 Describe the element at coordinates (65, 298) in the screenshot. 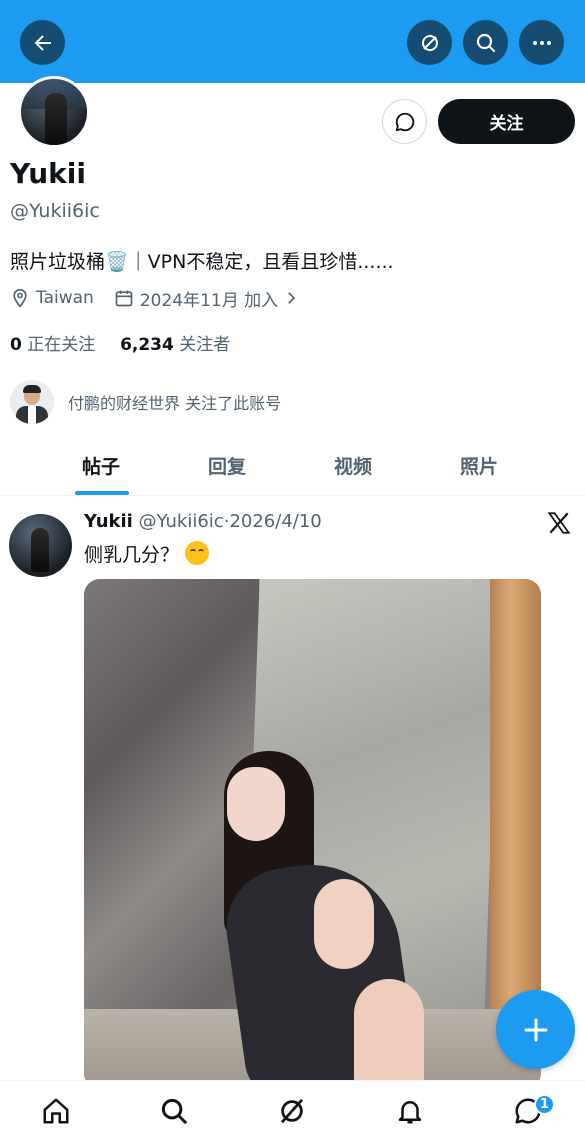

I see `profile-location: Taiwan` at that location.